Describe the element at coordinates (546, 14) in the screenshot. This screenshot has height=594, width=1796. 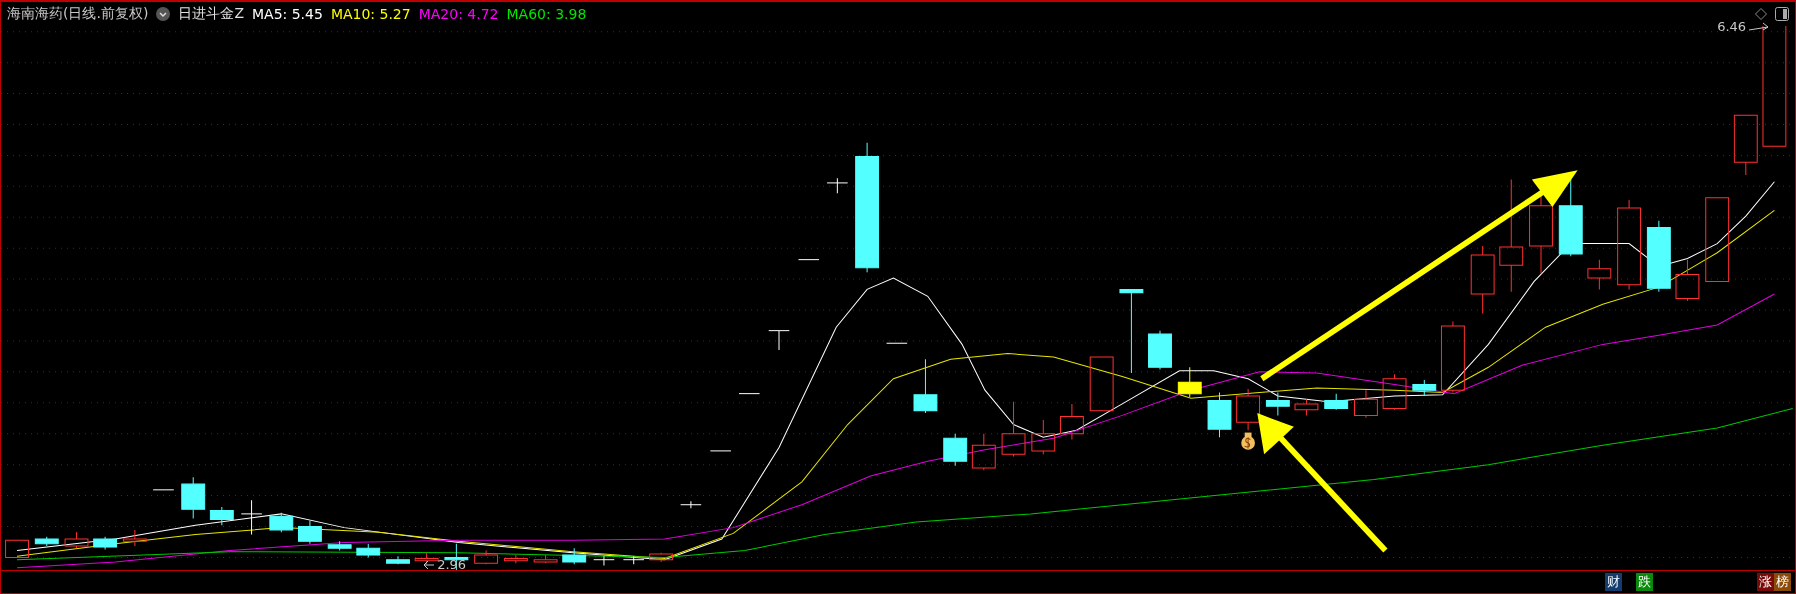
I see `indicator-value: MA60: 3.98` at that location.